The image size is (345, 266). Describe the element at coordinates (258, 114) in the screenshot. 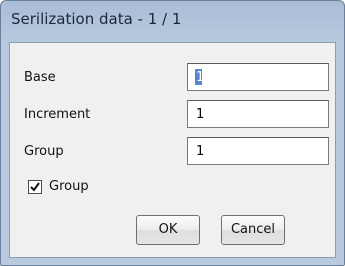

I see `increment-input: 1` at that location.